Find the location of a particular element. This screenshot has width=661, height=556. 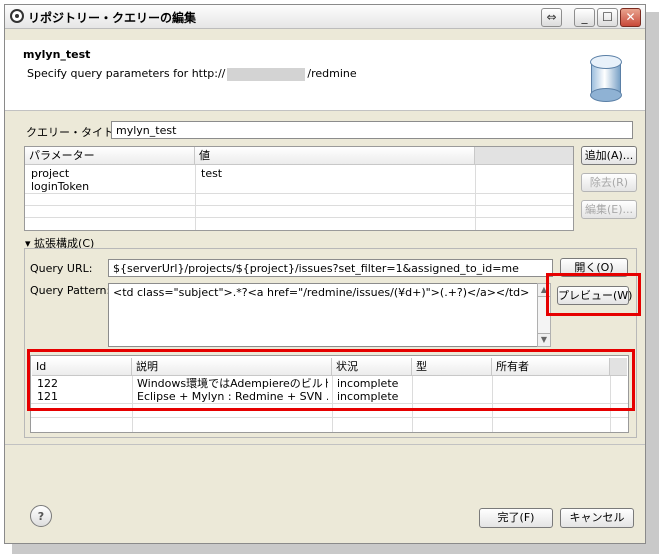

query-url-label: Query URL: is located at coordinates (61, 268).